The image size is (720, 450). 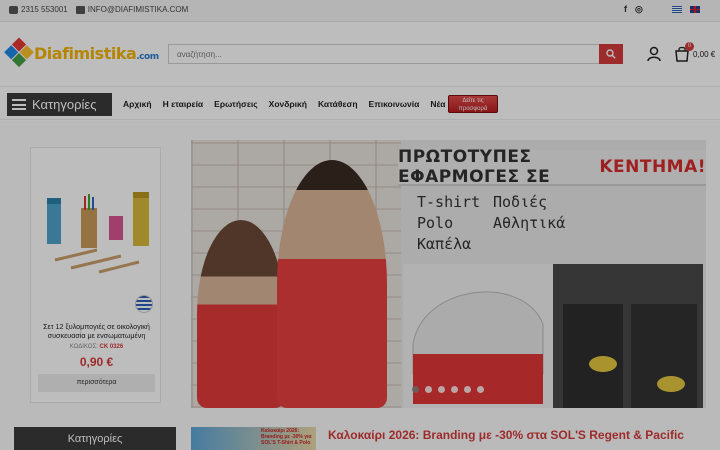 What do you see at coordinates (18, 52) in the screenshot?
I see `logo-mark-icon` at bounding box center [18, 52].